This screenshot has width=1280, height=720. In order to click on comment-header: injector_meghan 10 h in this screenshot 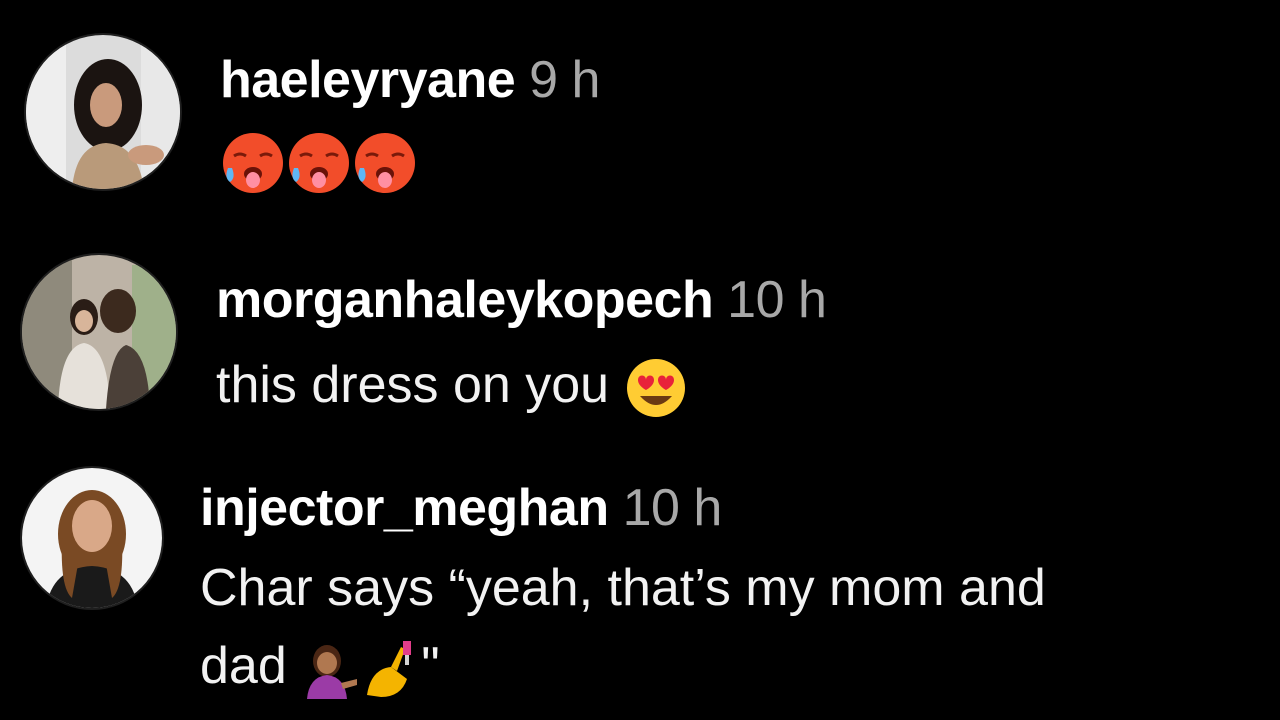, I will do `click(461, 508)`.